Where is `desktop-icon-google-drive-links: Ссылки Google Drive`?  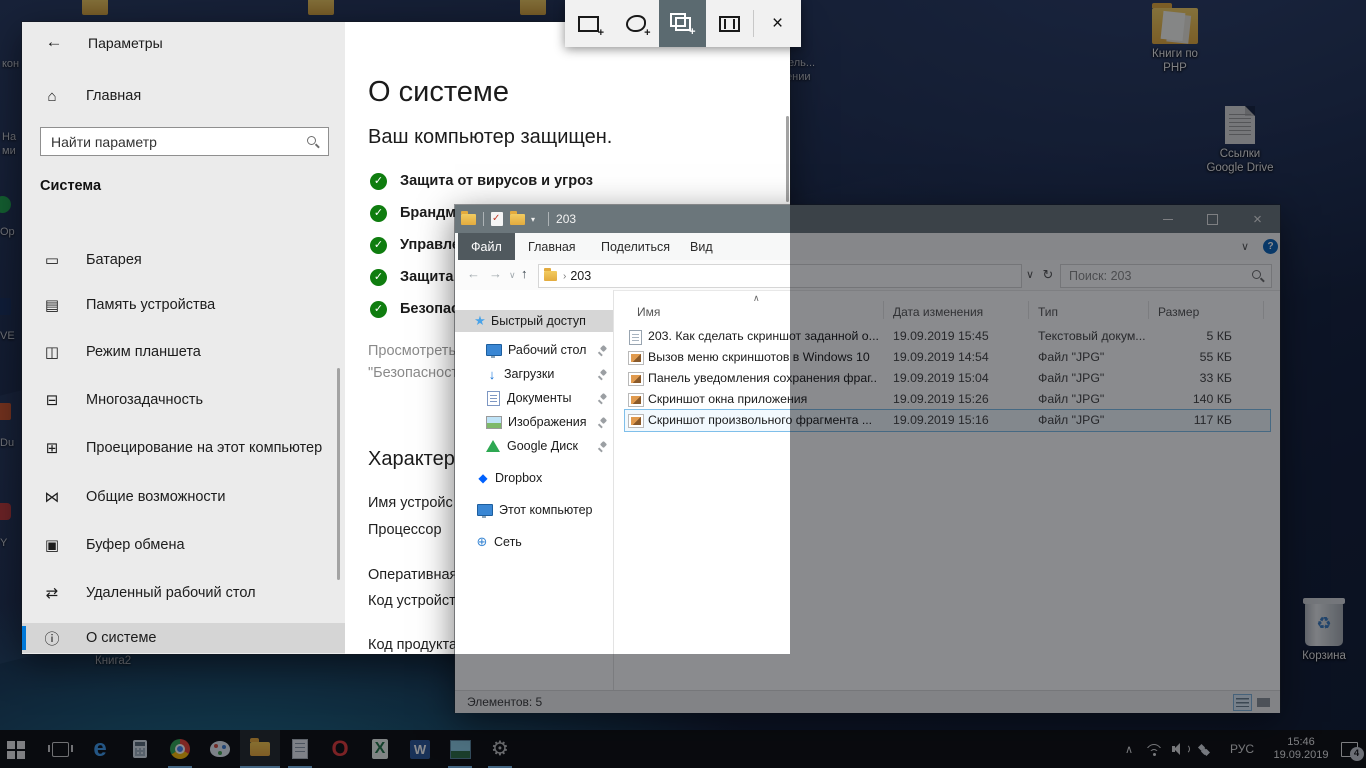
desktop-icon-google-drive-links: Ссылки Google Drive is located at coordinates (1240, 140).